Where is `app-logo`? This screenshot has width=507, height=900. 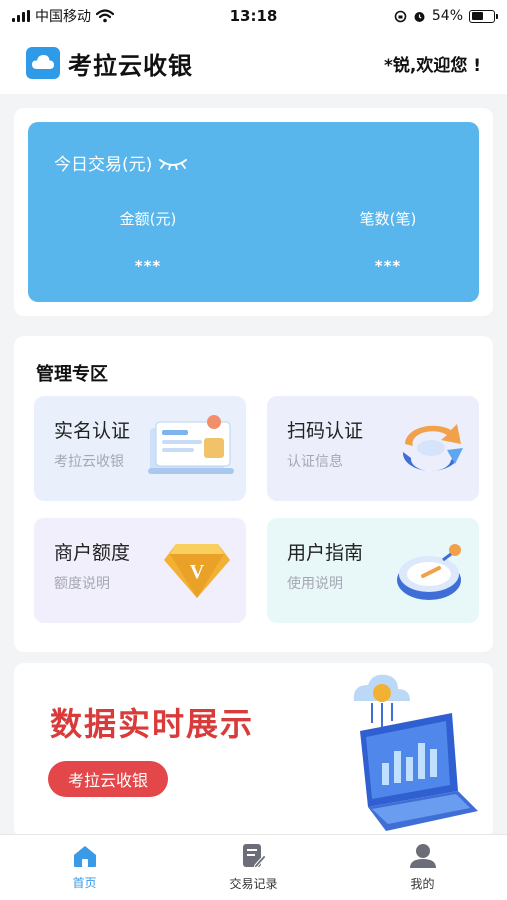 app-logo is located at coordinates (43, 63).